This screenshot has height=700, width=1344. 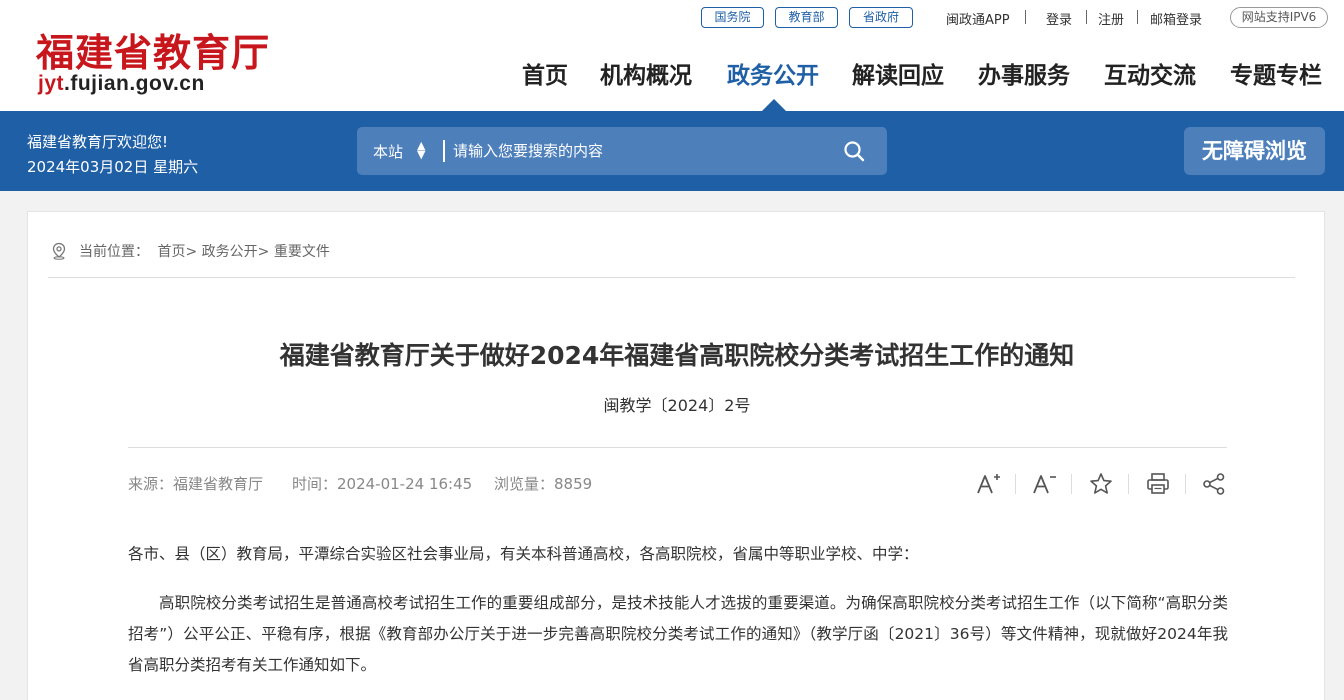 What do you see at coordinates (236, 252) in the screenshot?
I see `breadcrumb-gov-affairs: 政务公开>` at bounding box center [236, 252].